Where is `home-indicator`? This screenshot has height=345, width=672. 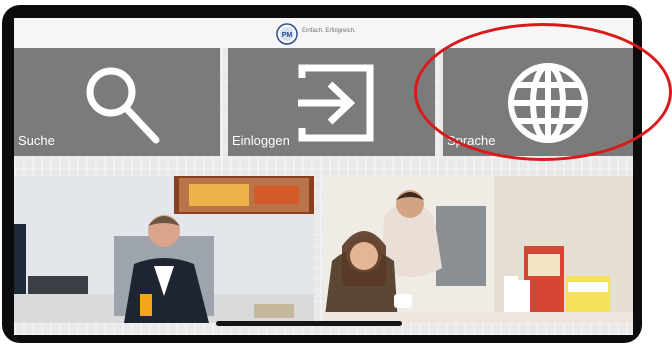
home-indicator is located at coordinates (309, 323).